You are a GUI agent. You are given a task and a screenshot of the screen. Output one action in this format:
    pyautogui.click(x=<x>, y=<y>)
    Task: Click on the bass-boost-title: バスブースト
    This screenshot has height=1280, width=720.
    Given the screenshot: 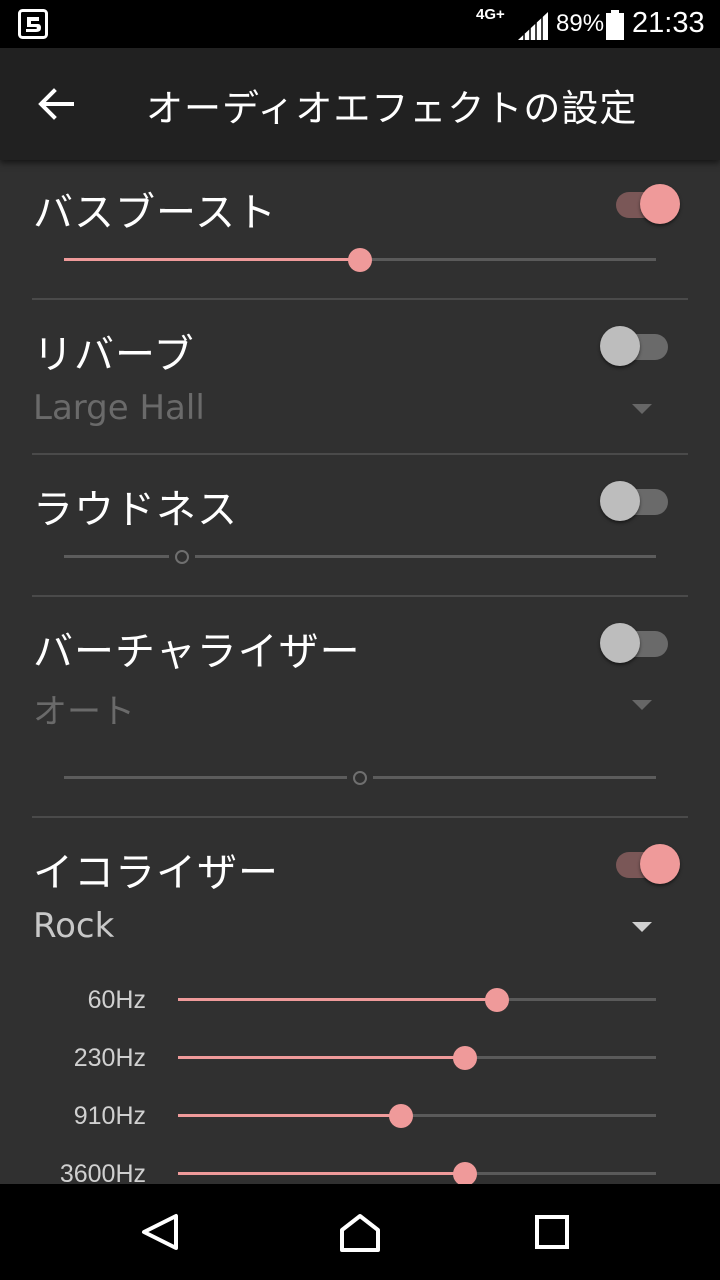 What is the action you would take?
    pyautogui.click(x=155, y=213)
    